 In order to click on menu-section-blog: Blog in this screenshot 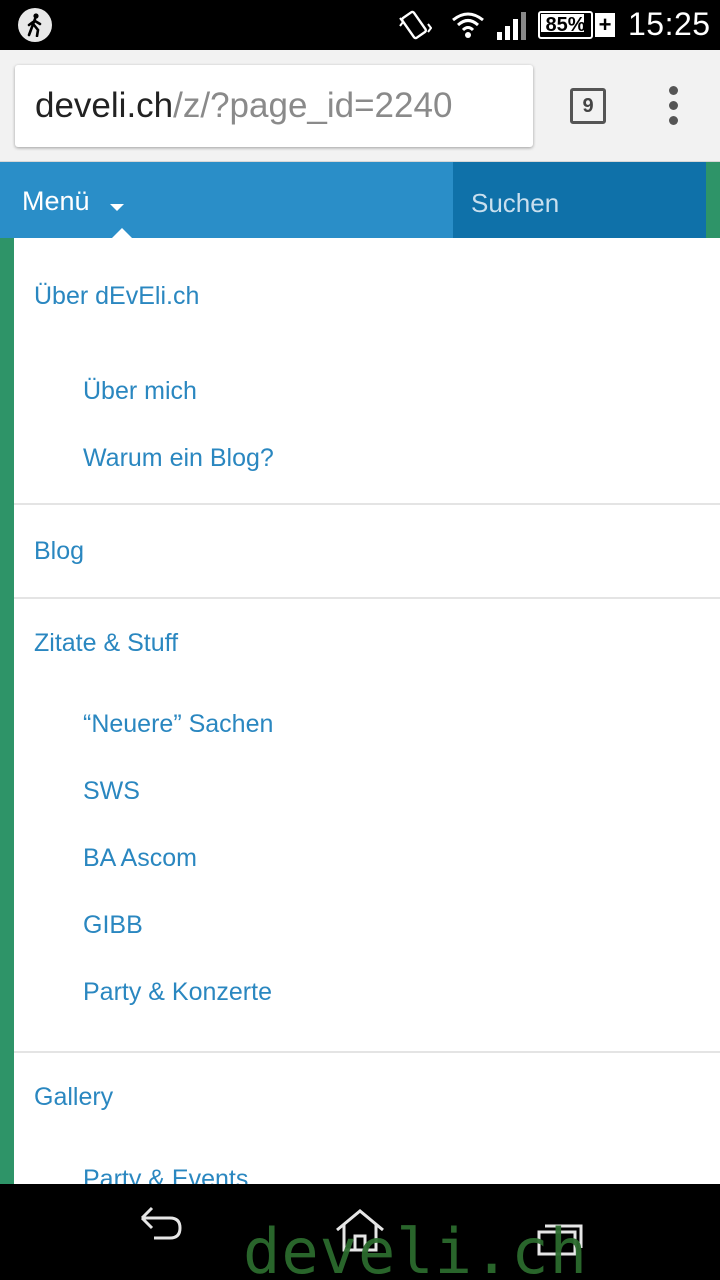, I will do `click(367, 552)`.